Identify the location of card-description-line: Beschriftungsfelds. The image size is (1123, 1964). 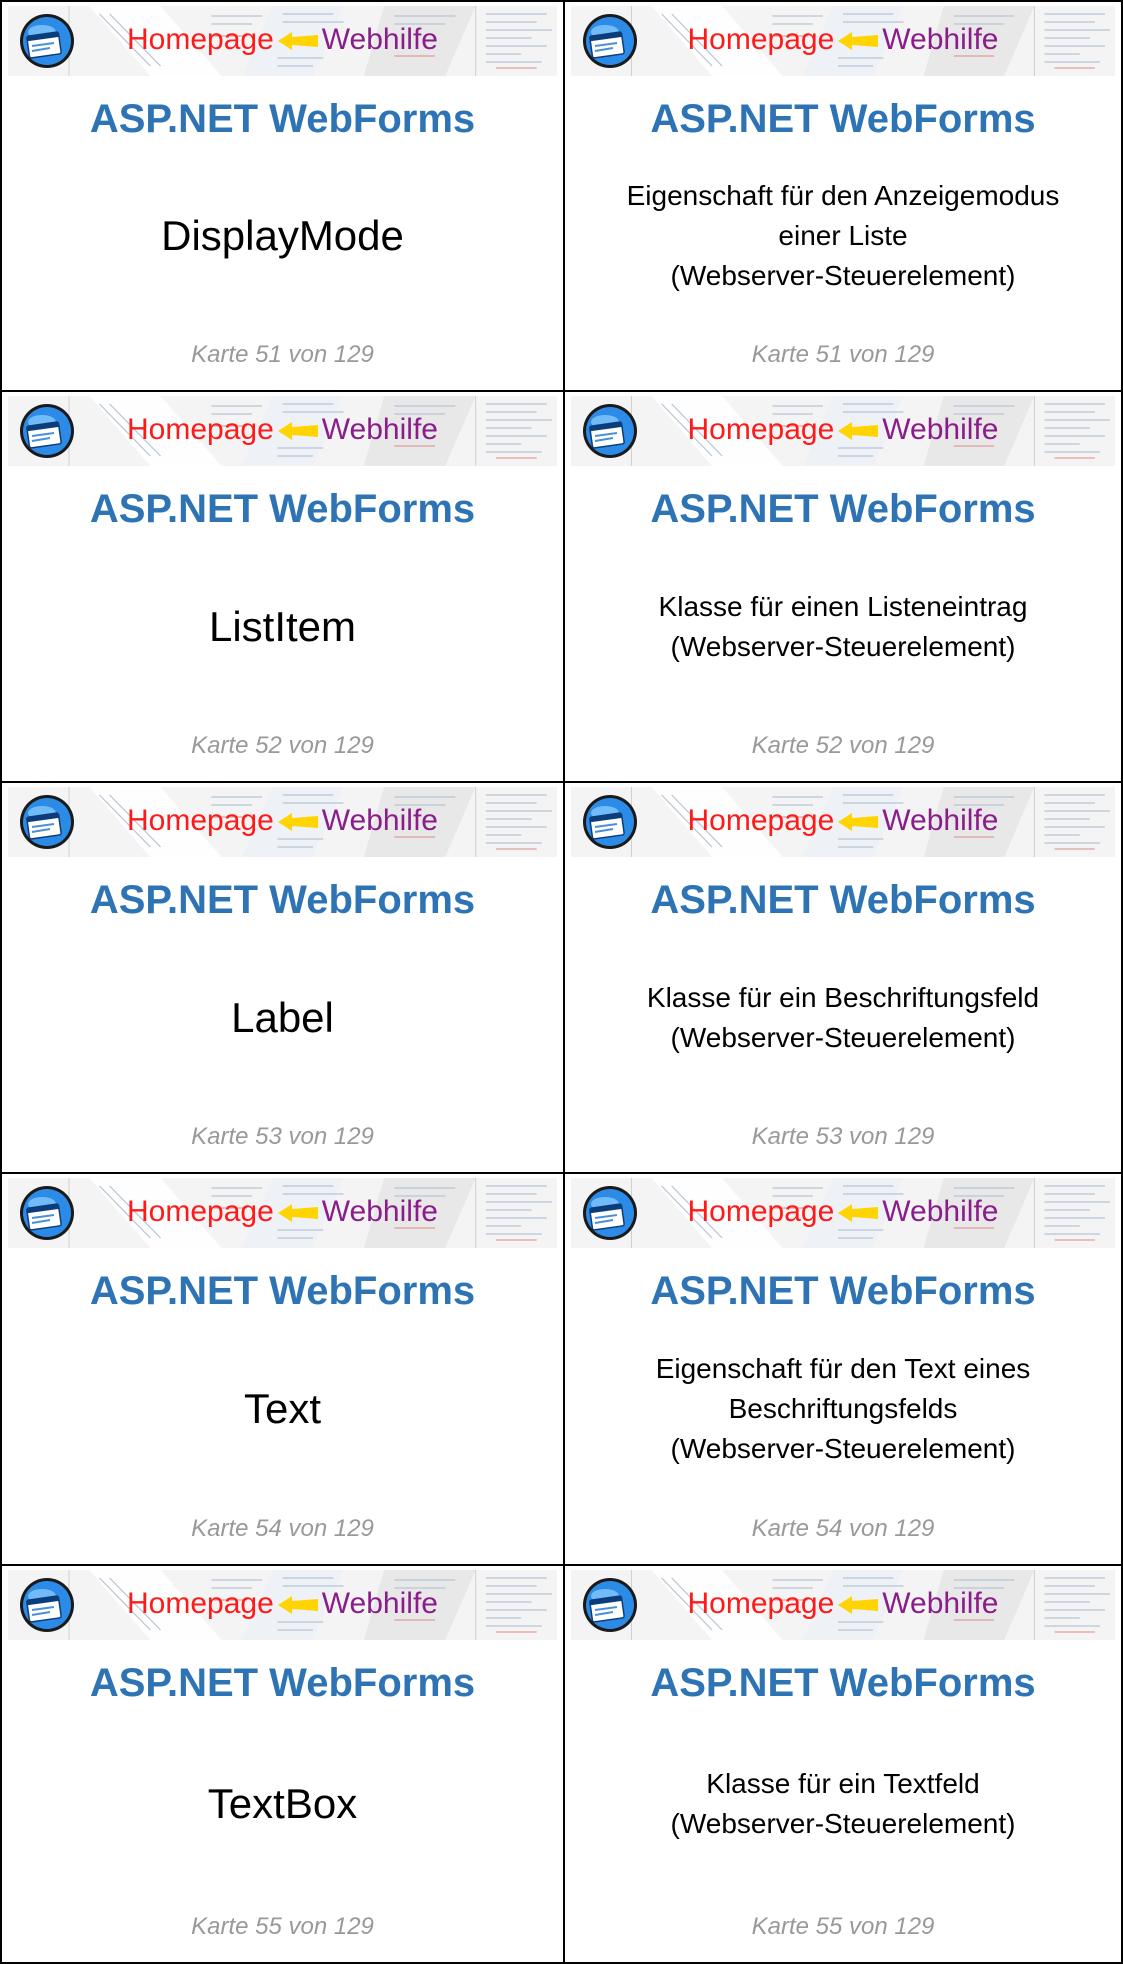
(843, 1408).